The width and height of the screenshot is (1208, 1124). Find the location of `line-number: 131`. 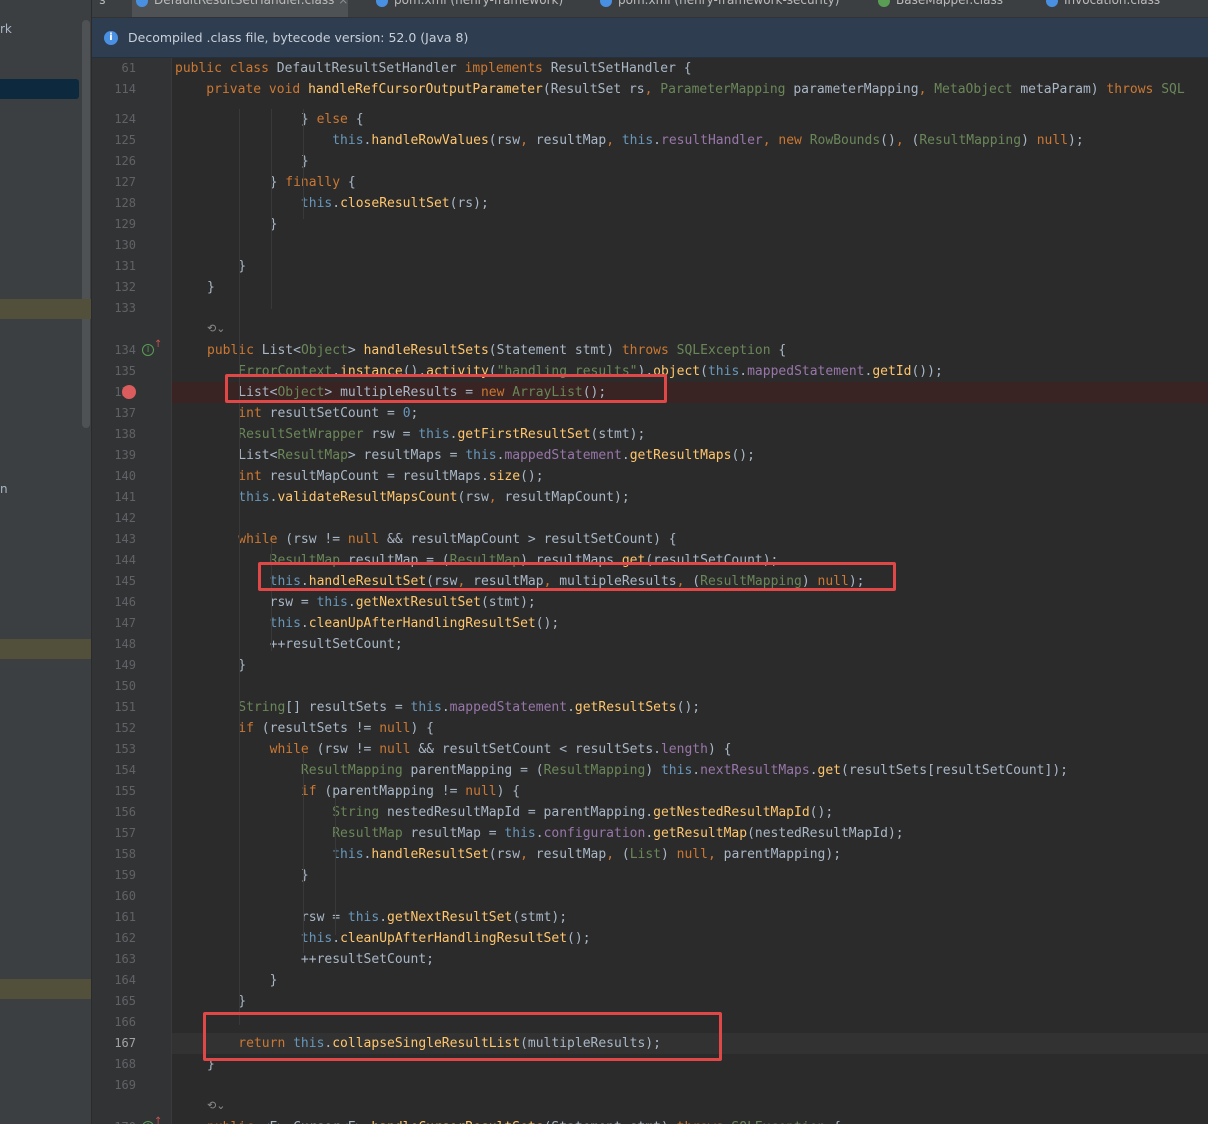

line-number: 131 is located at coordinates (114, 266).